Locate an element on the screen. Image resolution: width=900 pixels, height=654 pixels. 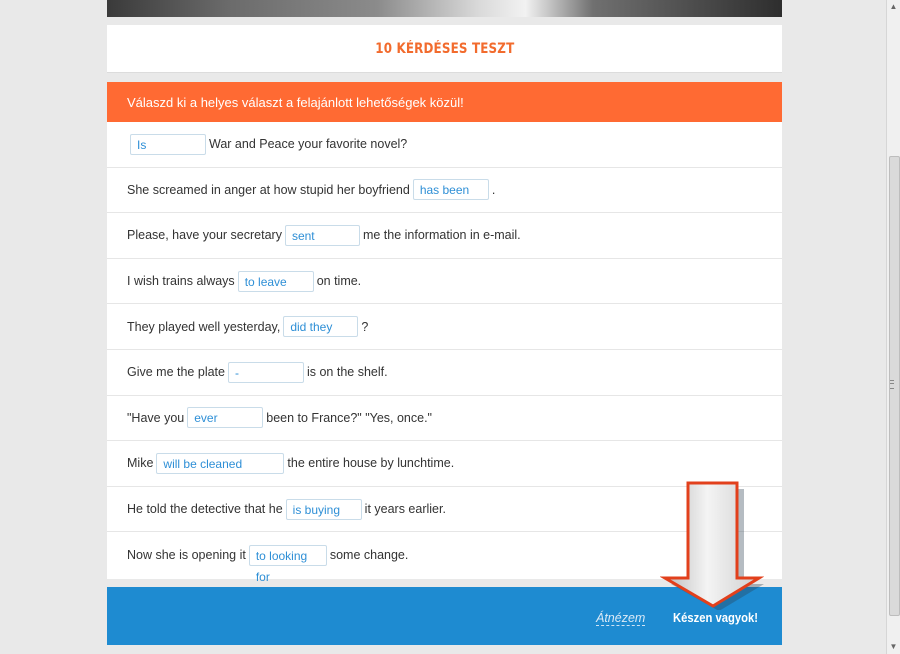
question-text-before: Now she is opening it is located at coordinates (186, 555).